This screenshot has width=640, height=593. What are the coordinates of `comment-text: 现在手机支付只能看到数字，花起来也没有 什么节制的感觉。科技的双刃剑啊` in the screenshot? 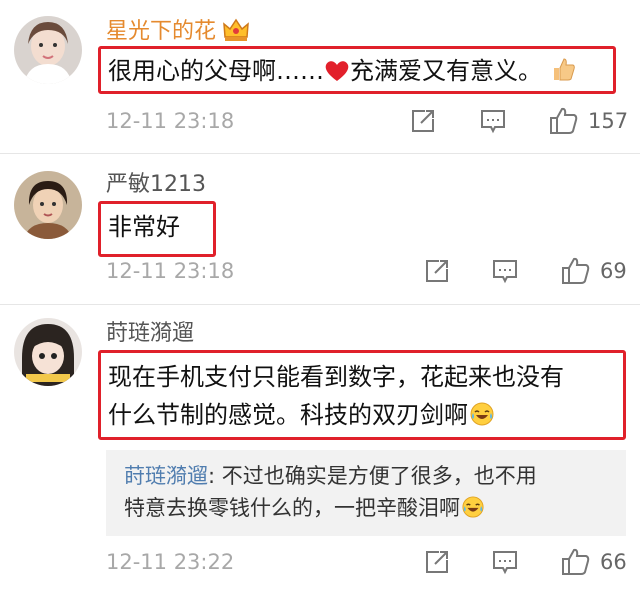 It's located at (336, 397).